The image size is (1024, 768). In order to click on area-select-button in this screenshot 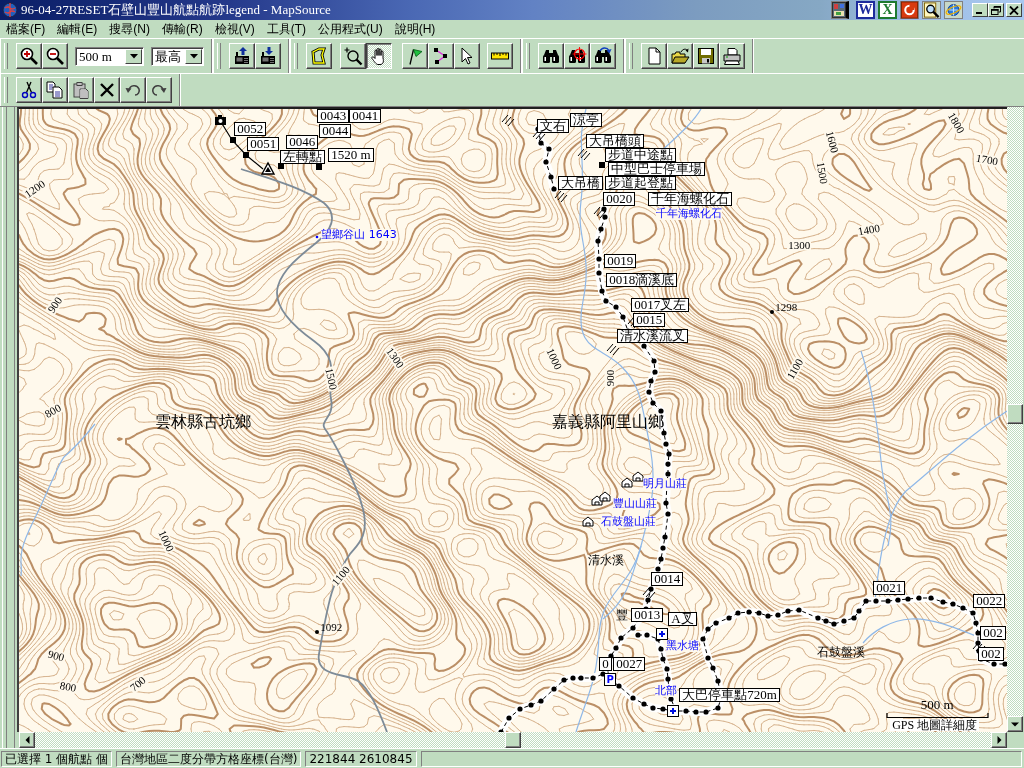, I will do `click(319, 56)`.